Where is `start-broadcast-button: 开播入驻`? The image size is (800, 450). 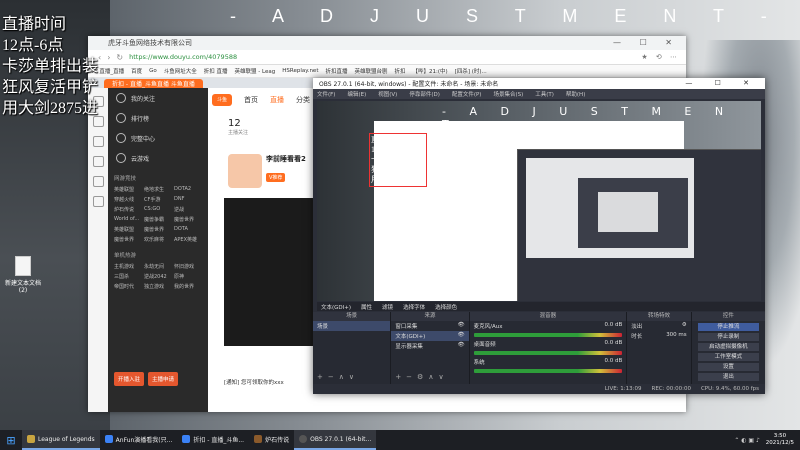
start-broadcast-button: 开播入驻 is located at coordinates (129, 379).